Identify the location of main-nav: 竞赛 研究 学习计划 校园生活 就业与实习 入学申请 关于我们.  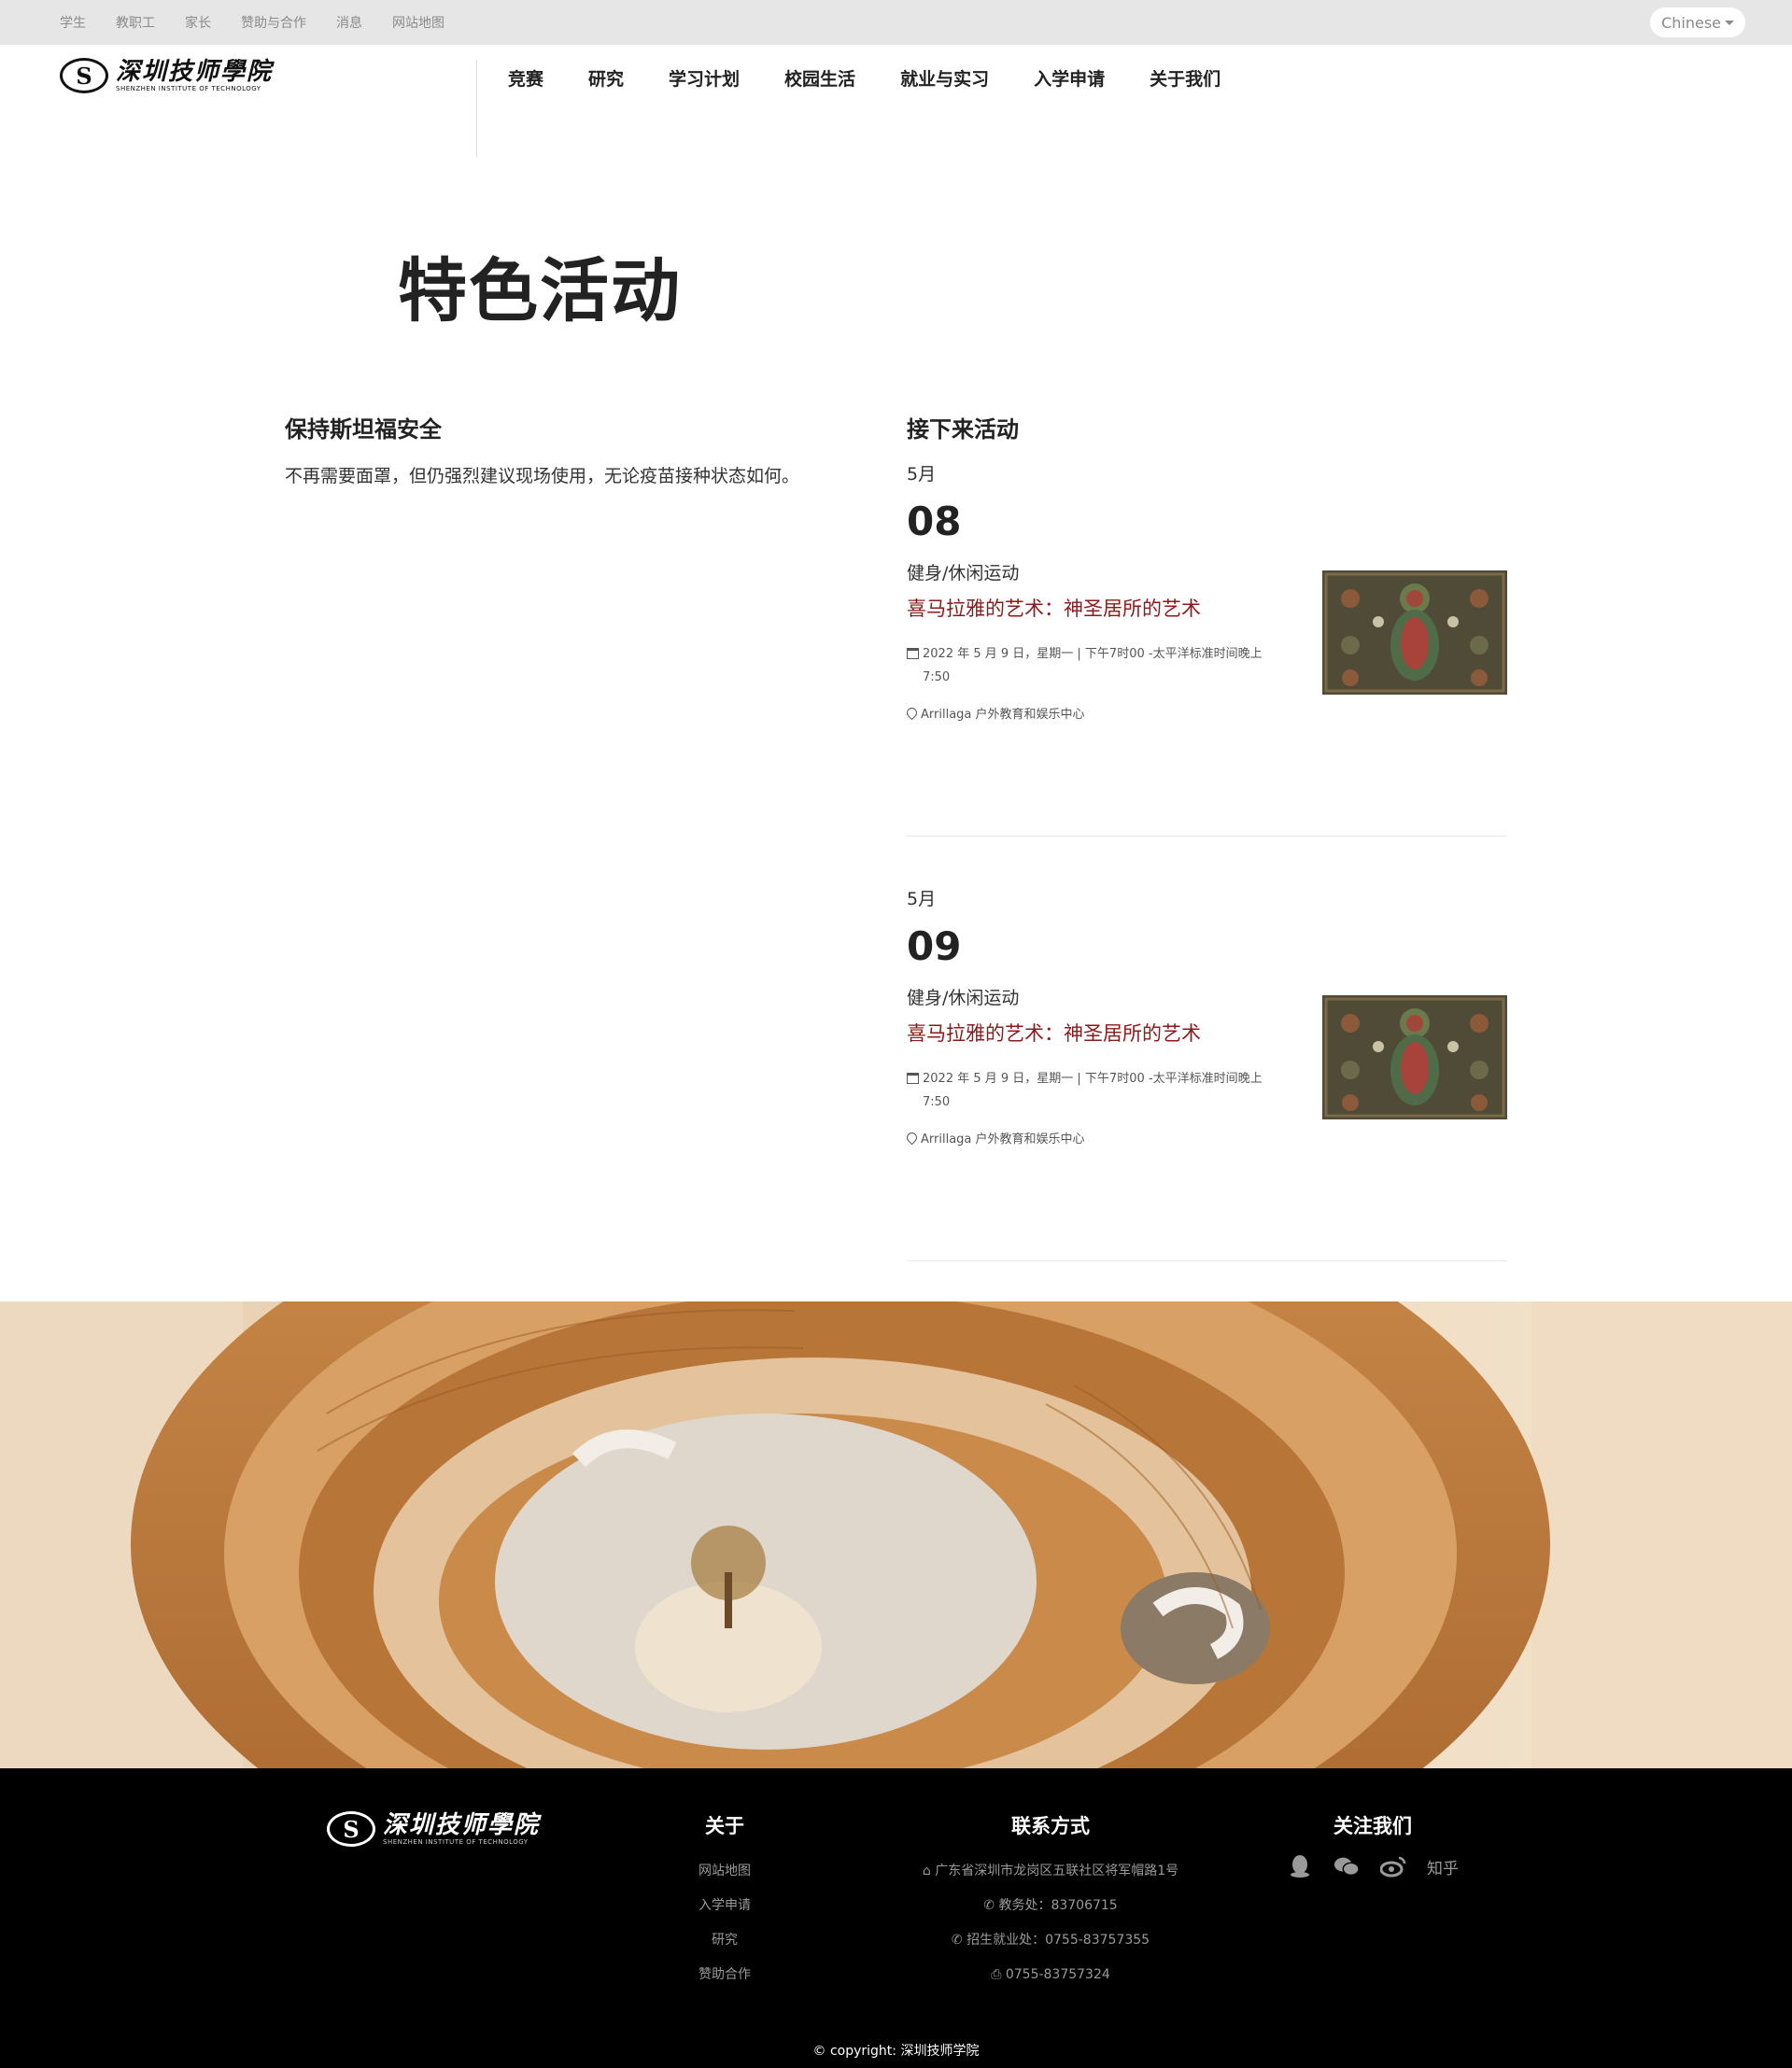
(886, 78).